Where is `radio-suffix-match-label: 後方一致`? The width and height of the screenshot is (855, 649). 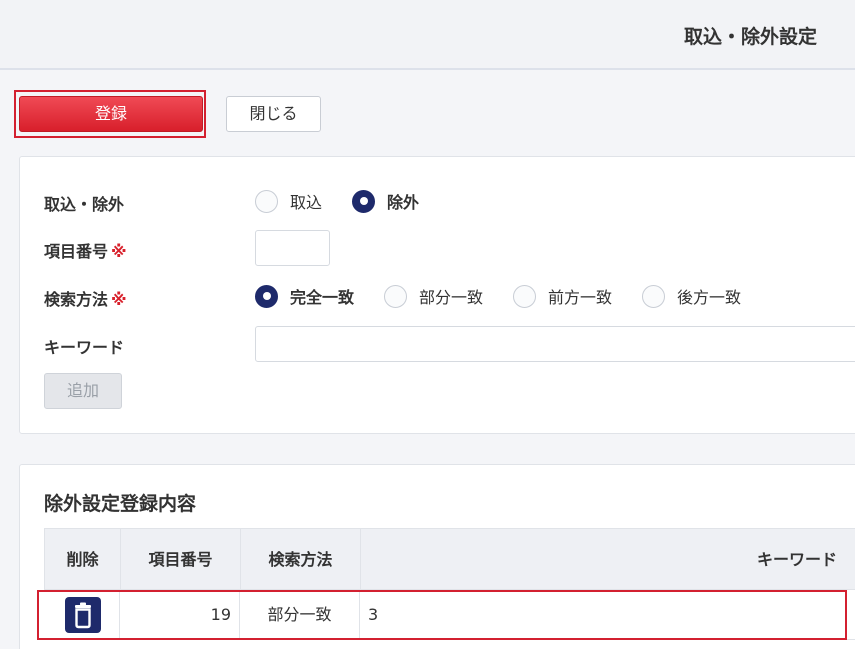 radio-suffix-match-label: 後方一致 is located at coordinates (709, 297).